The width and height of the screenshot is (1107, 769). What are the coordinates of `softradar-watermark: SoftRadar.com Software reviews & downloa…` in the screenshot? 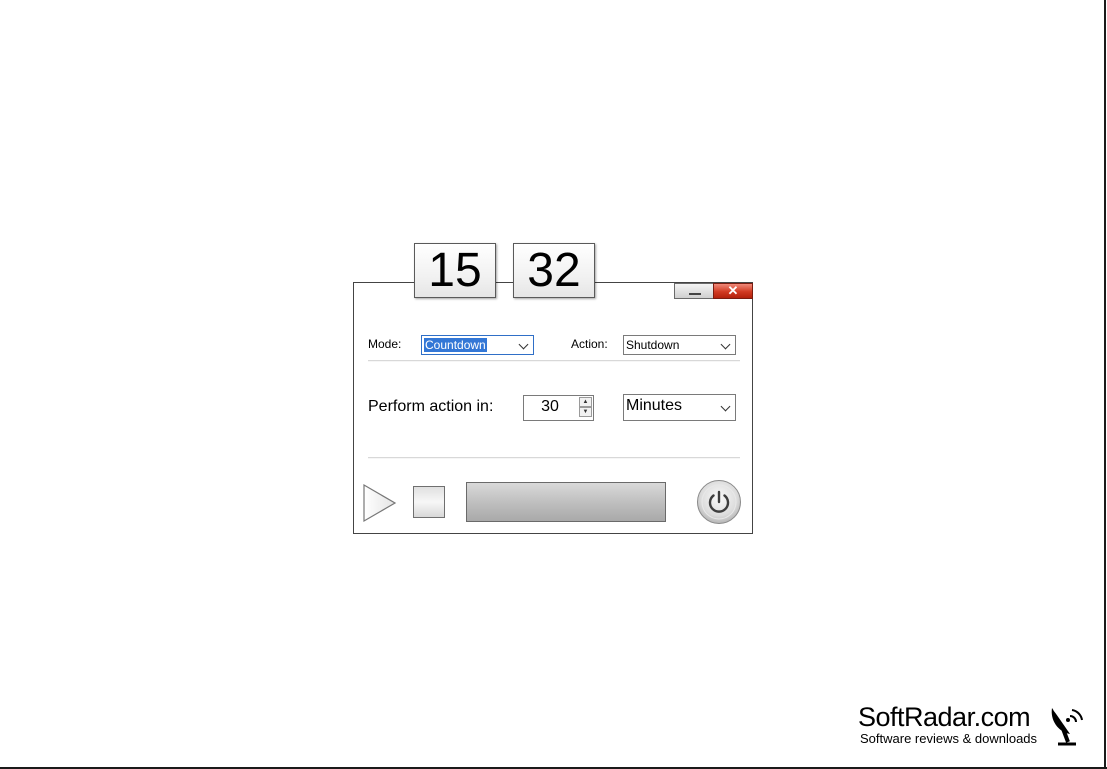 It's located at (978, 727).